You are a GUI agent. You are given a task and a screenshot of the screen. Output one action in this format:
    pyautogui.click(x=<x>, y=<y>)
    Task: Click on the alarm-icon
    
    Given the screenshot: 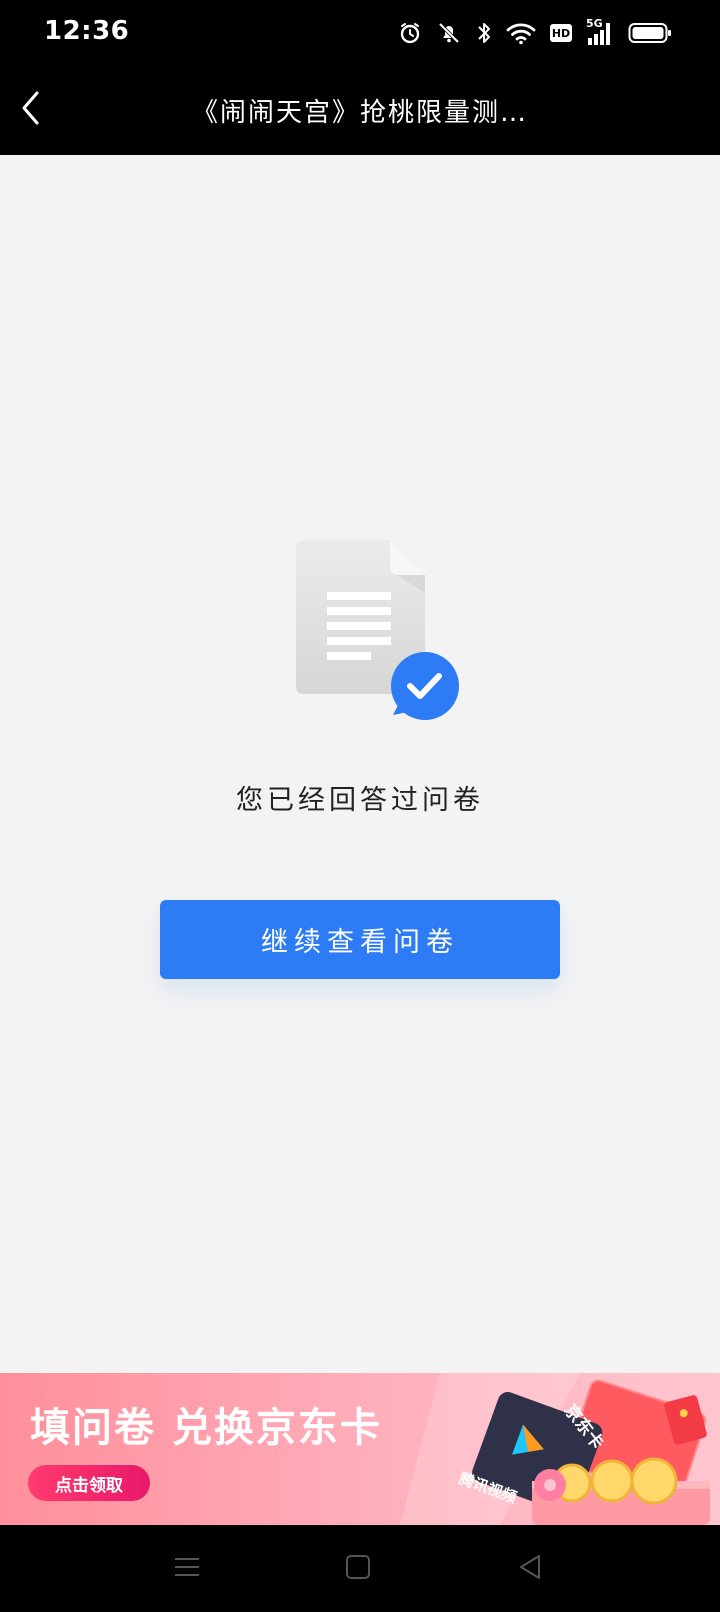 What is the action you would take?
    pyautogui.click(x=410, y=33)
    